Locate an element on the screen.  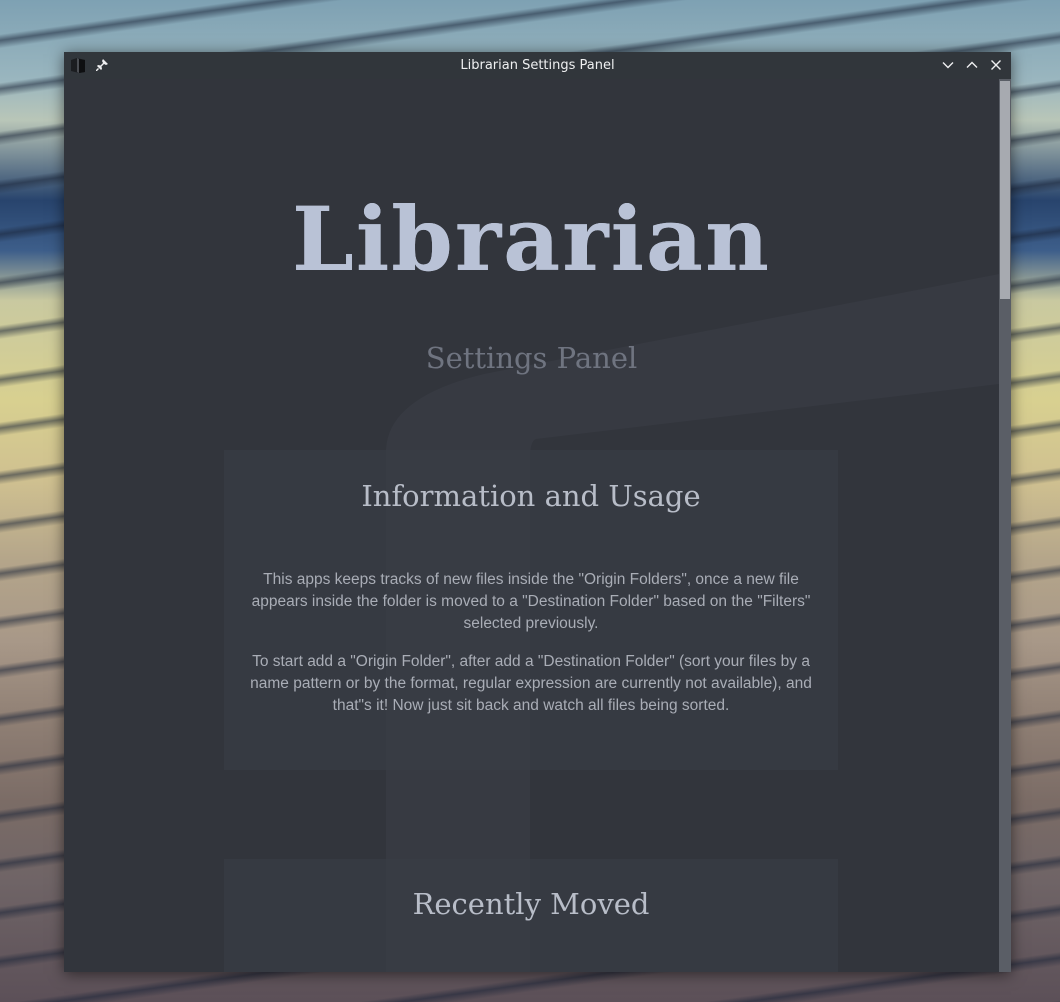
close-icon is located at coordinates (996, 65).